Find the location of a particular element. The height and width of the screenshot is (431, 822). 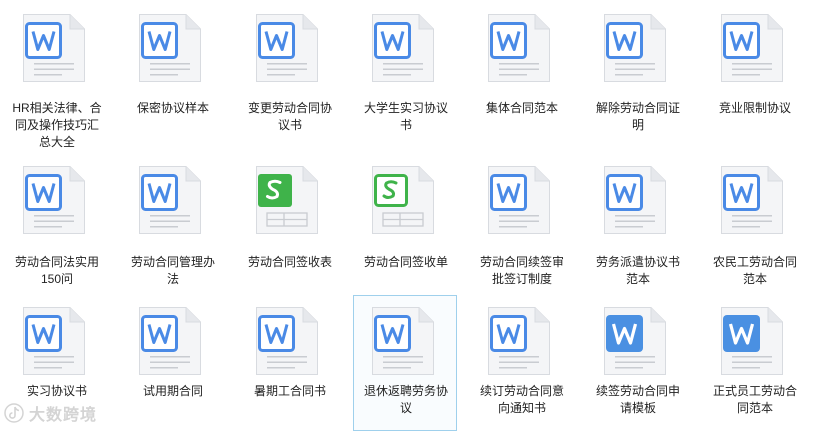

file-name: HR相关法律、合 同及操作技巧汇 总大全 is located at coordinates (57, 125).